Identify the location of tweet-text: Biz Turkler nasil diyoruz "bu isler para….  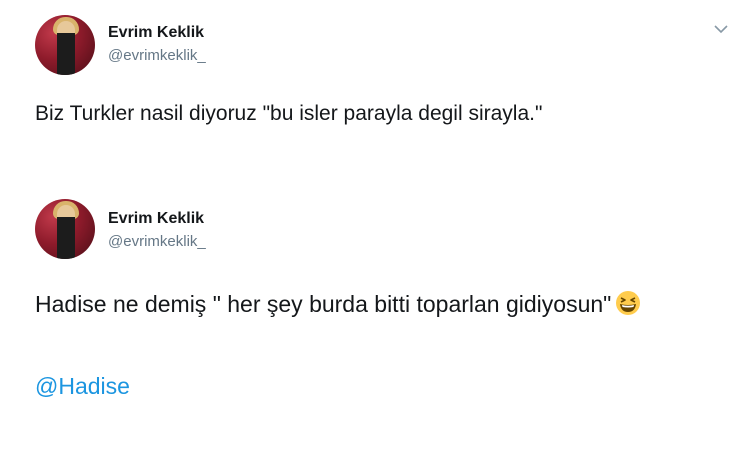
(289, 113).